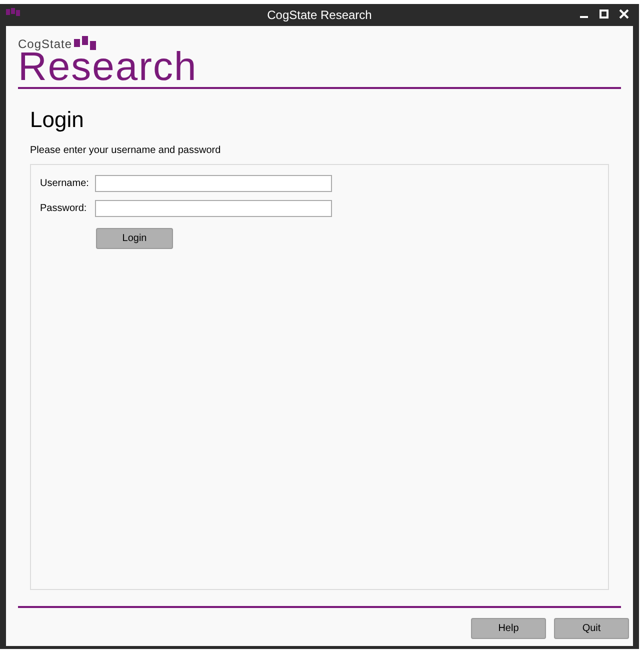 This screenshot has height=650, width=641. I want to click on instruction-text: Please enter your username and password, so click(126, 151).